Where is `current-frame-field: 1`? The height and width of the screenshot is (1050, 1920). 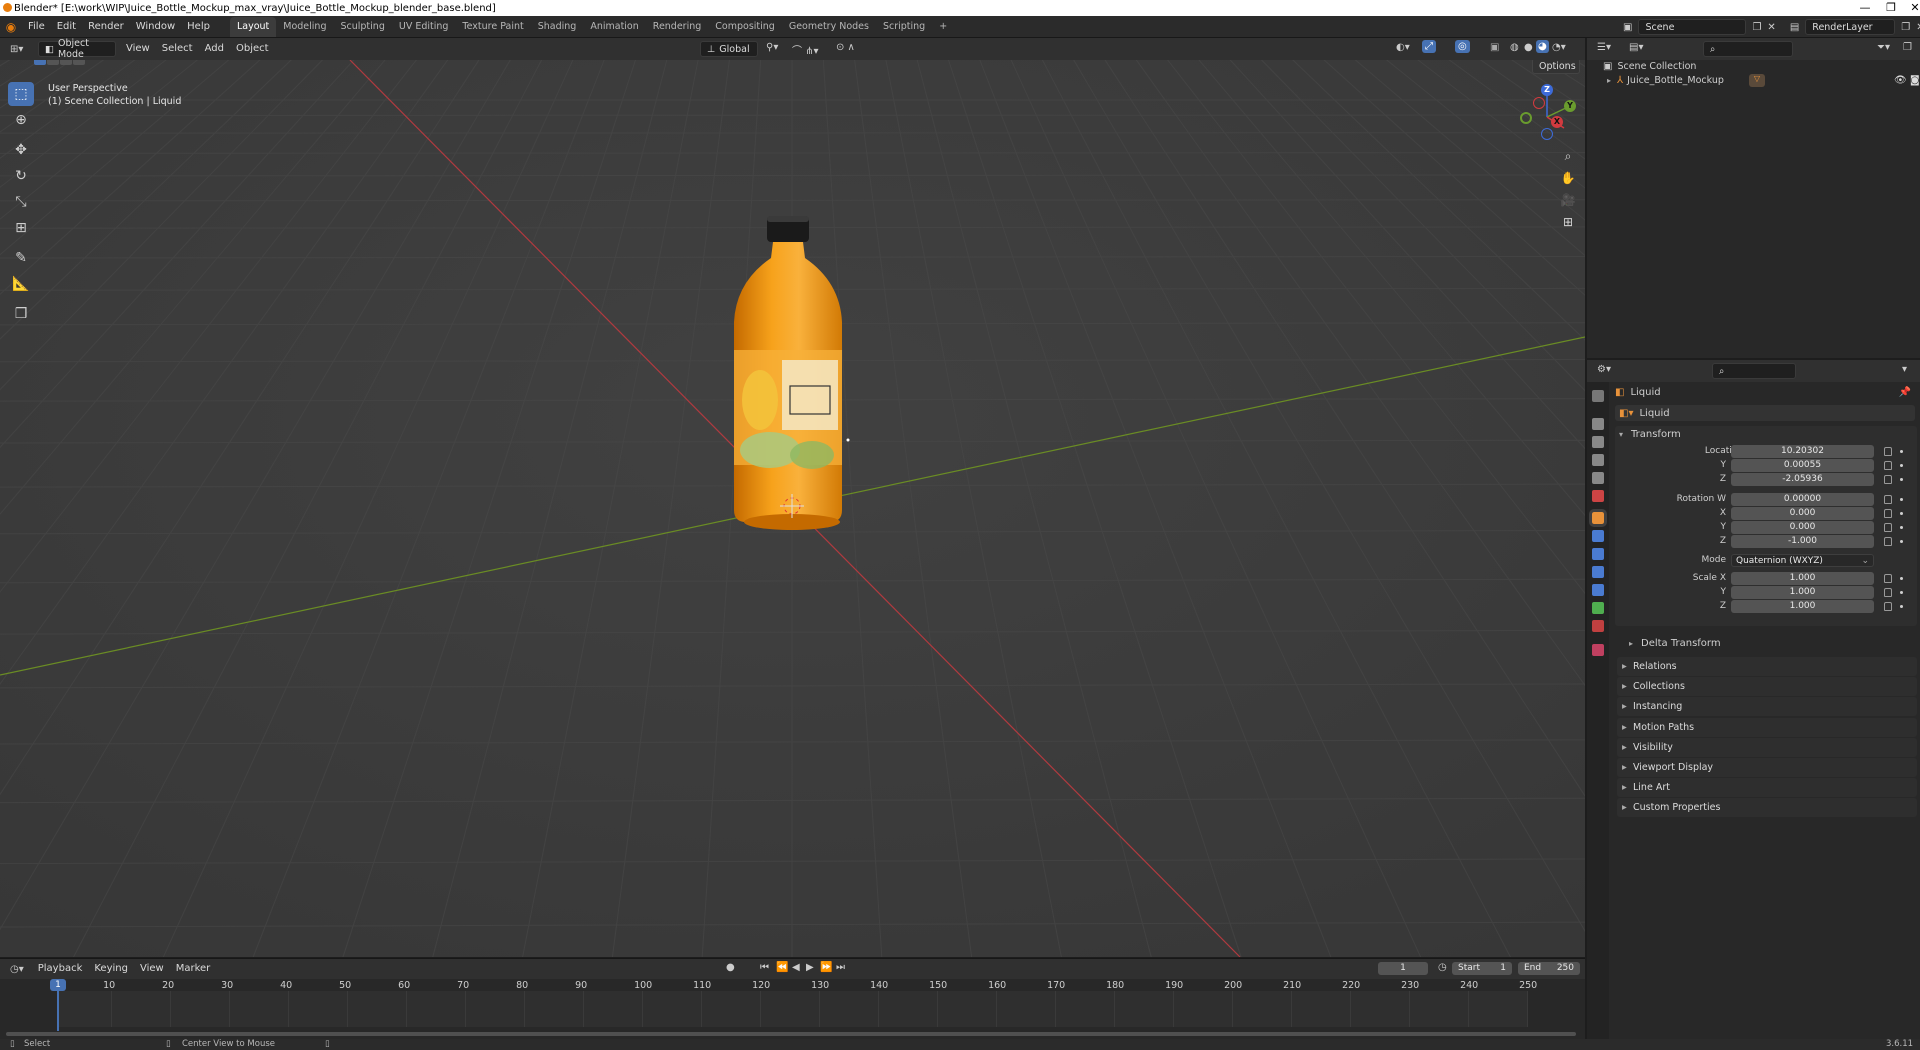
current-frame-field: 1 is located at coordinates (1403, 968).